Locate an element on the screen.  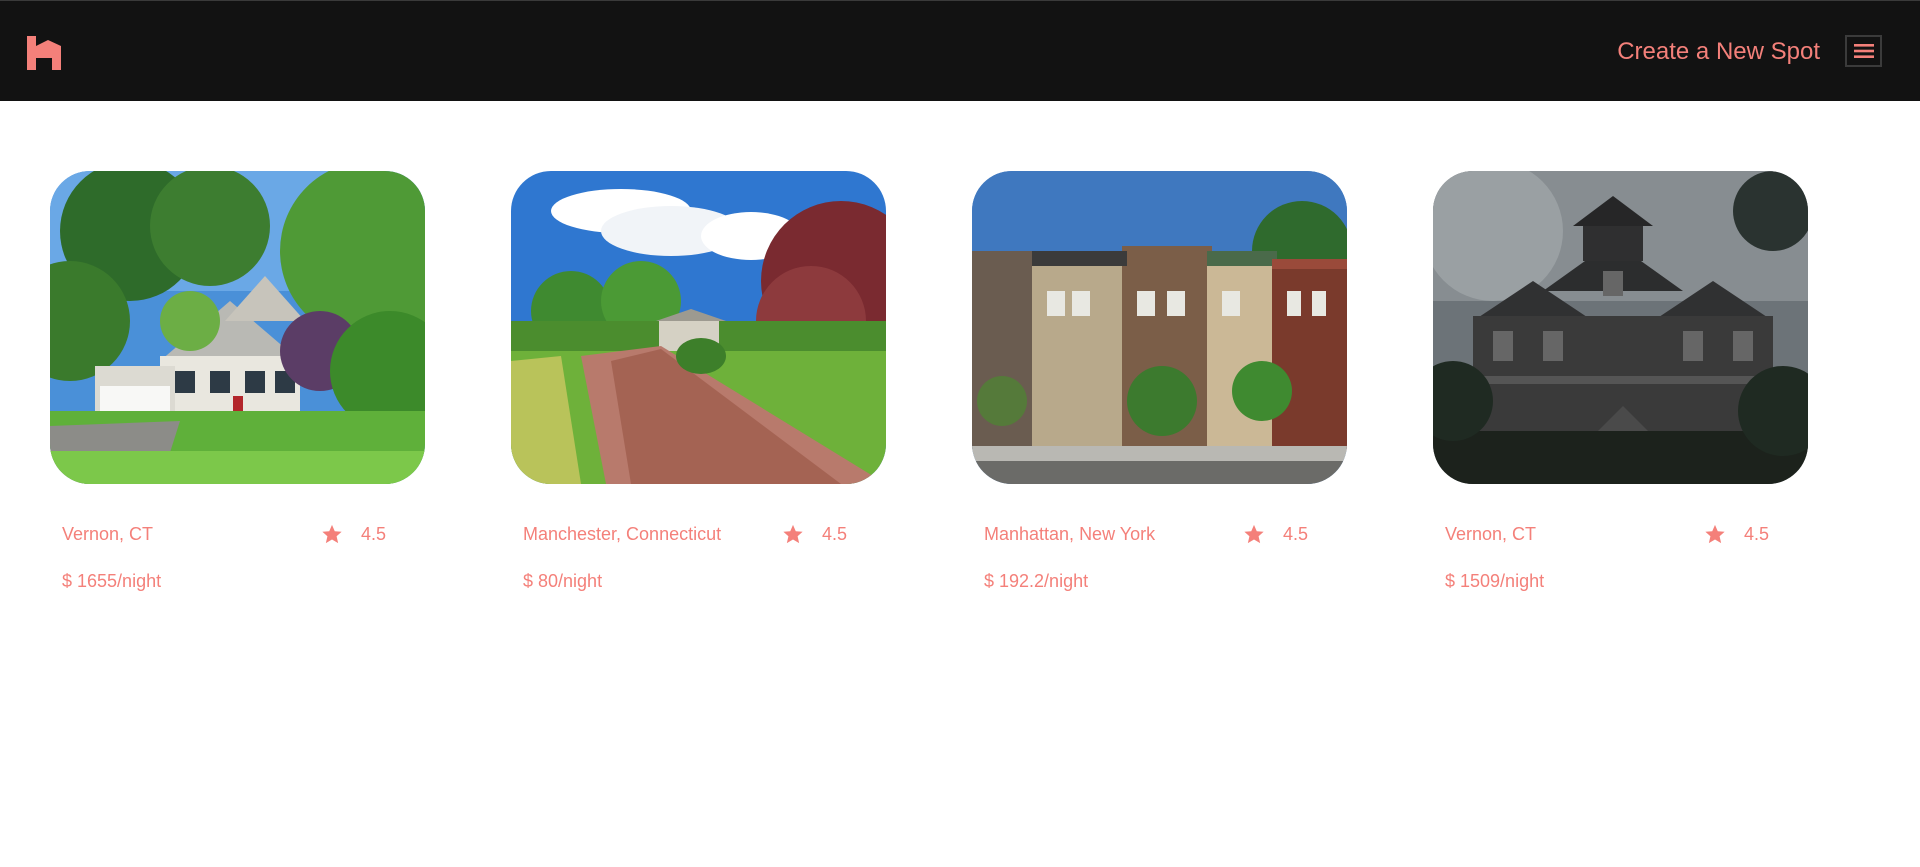
house-logo-icon is located at coordinates (44, 53).